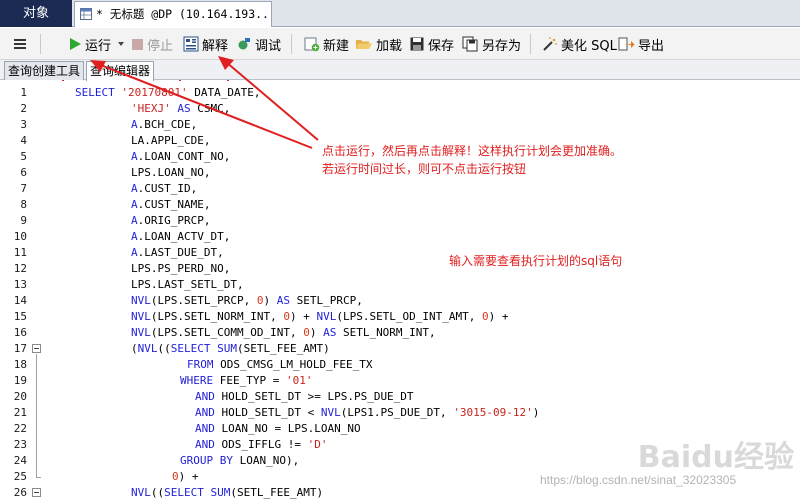  Describe the element at coordinates (20, 252) in the screenshot. I see `line-number: 11` at that location.